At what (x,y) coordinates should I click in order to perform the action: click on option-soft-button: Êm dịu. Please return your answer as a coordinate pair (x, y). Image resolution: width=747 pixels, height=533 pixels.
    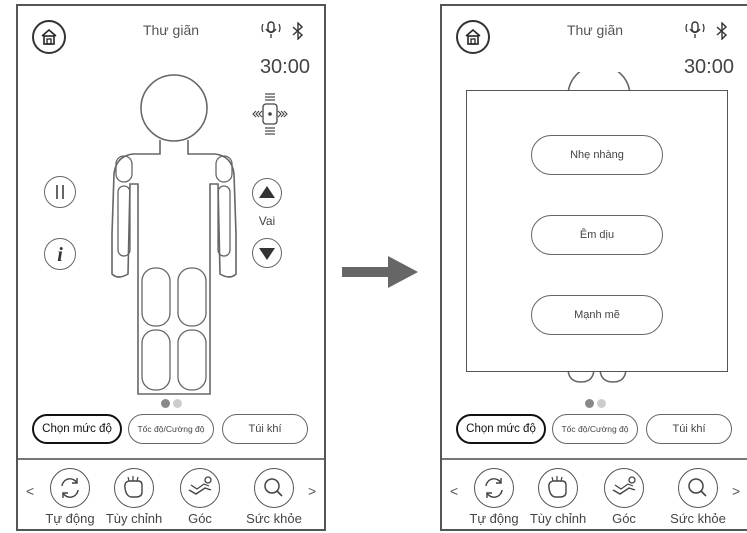
    Looking at the image, I should click on (597, 235).